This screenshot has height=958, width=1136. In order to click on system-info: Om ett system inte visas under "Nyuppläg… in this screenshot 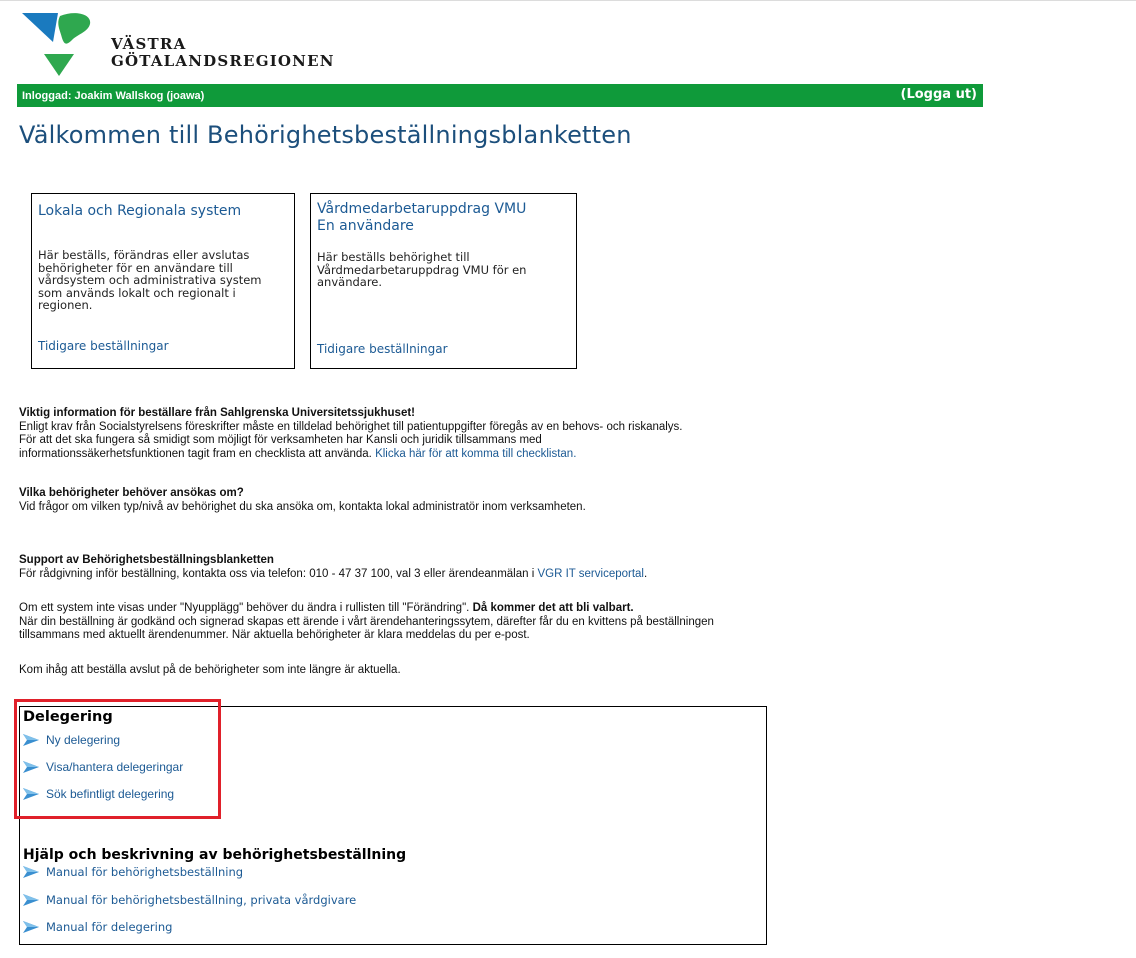, I will do `click(366, 622)`.